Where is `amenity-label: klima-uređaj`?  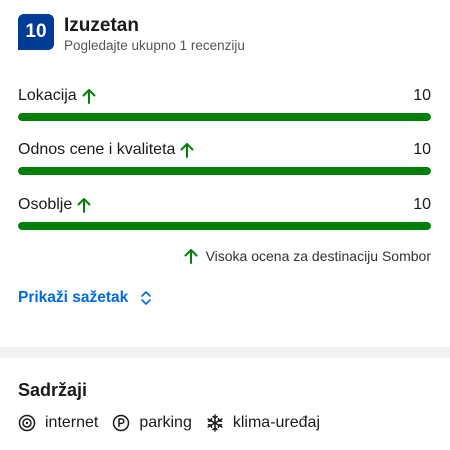 amenity-label: klima-uređaj is located at coordinates (276, 422).